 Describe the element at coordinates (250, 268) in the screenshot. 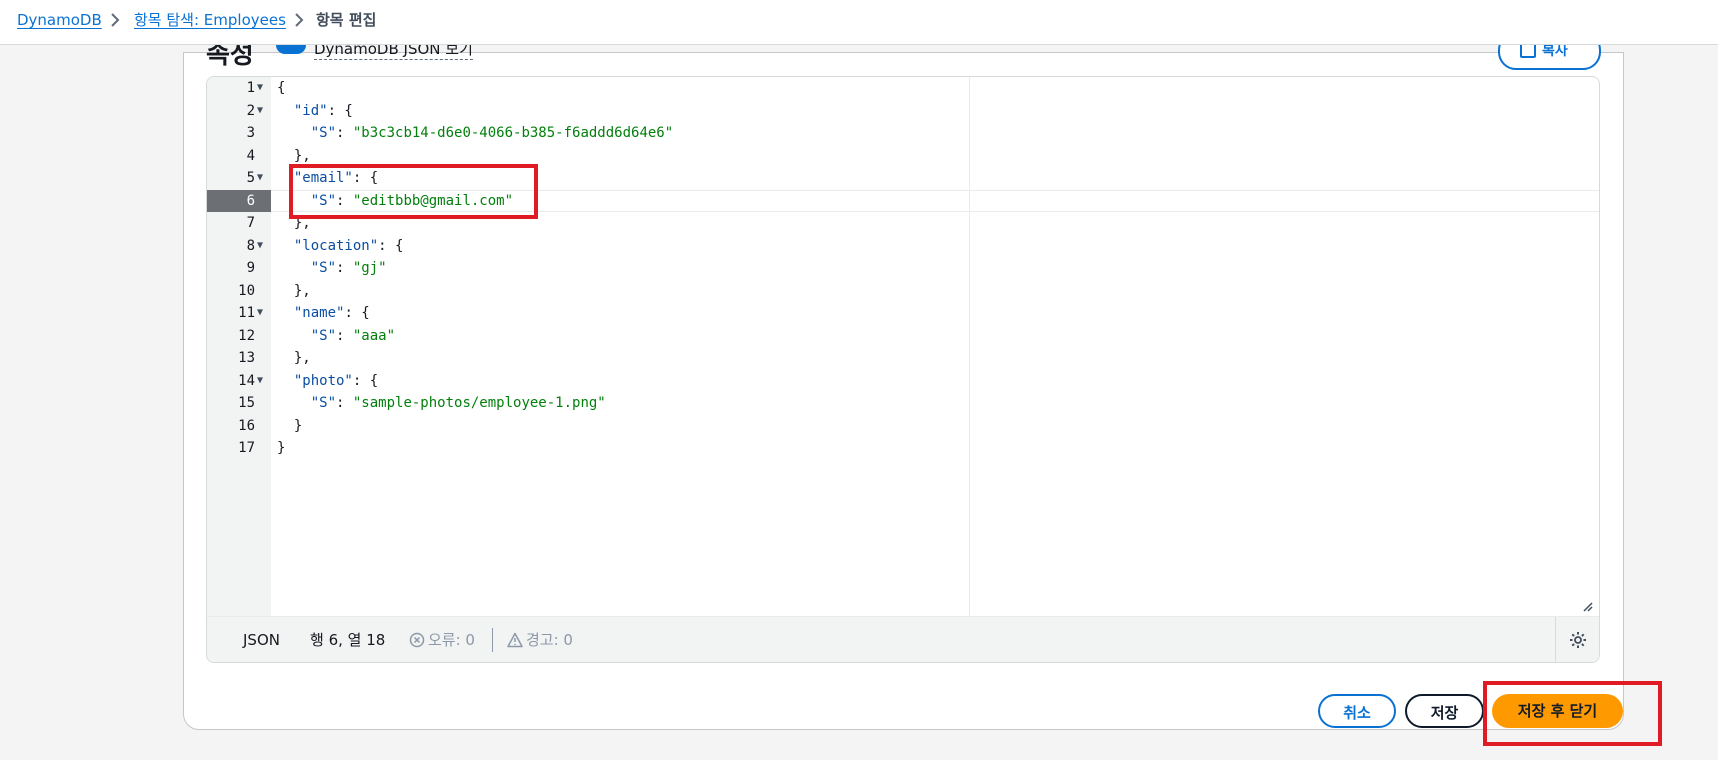

I see `line-number: 9` at that location.